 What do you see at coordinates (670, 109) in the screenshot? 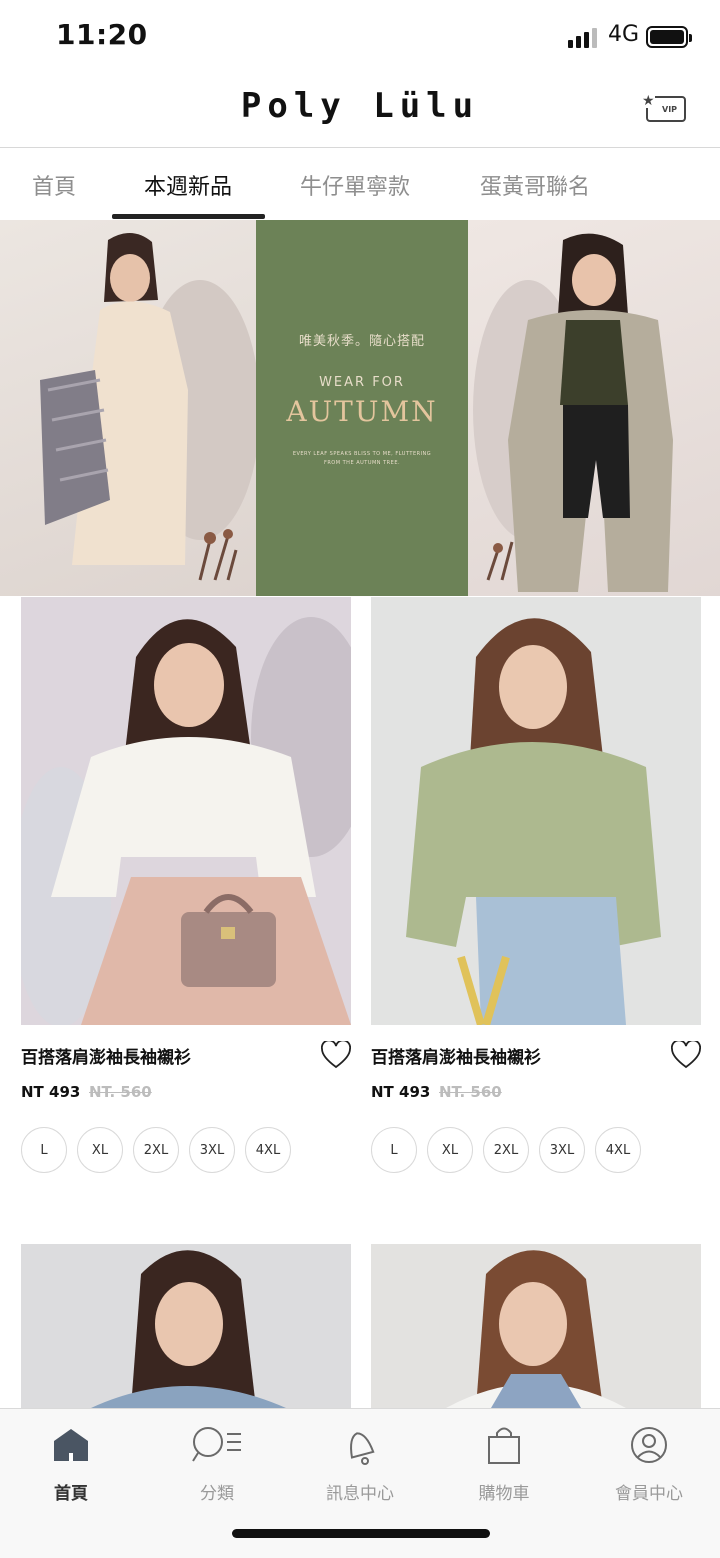
I see `vip-label: VIP` at bounding box center [670, 109].